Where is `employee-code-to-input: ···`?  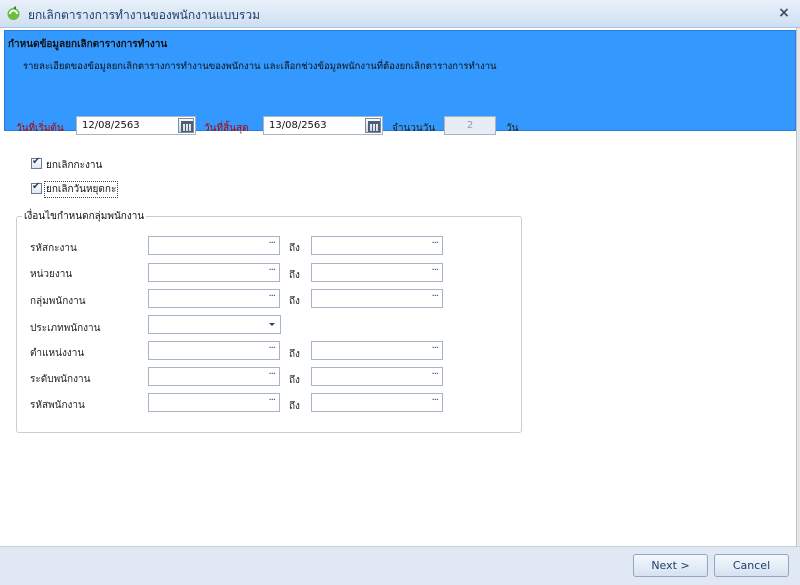
employee-code-to-input: ··· is located at coordinates (377, 402).